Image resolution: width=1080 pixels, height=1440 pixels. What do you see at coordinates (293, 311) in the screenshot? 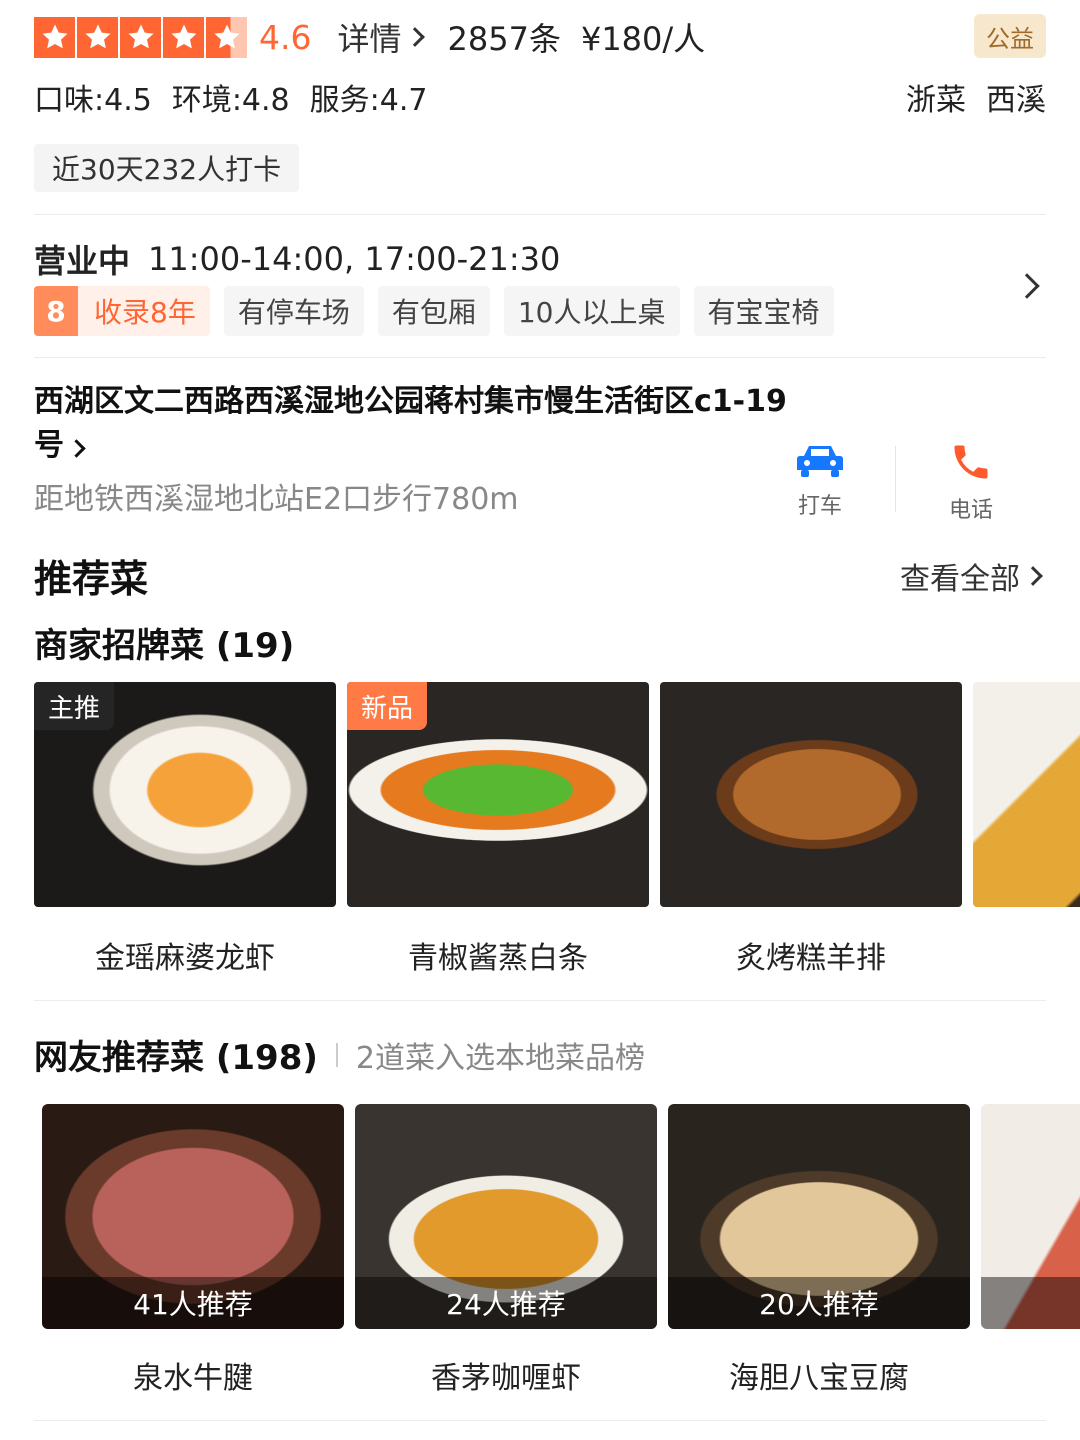
I see `feature-parking: 有停车场` at bounding box center [293, 311].